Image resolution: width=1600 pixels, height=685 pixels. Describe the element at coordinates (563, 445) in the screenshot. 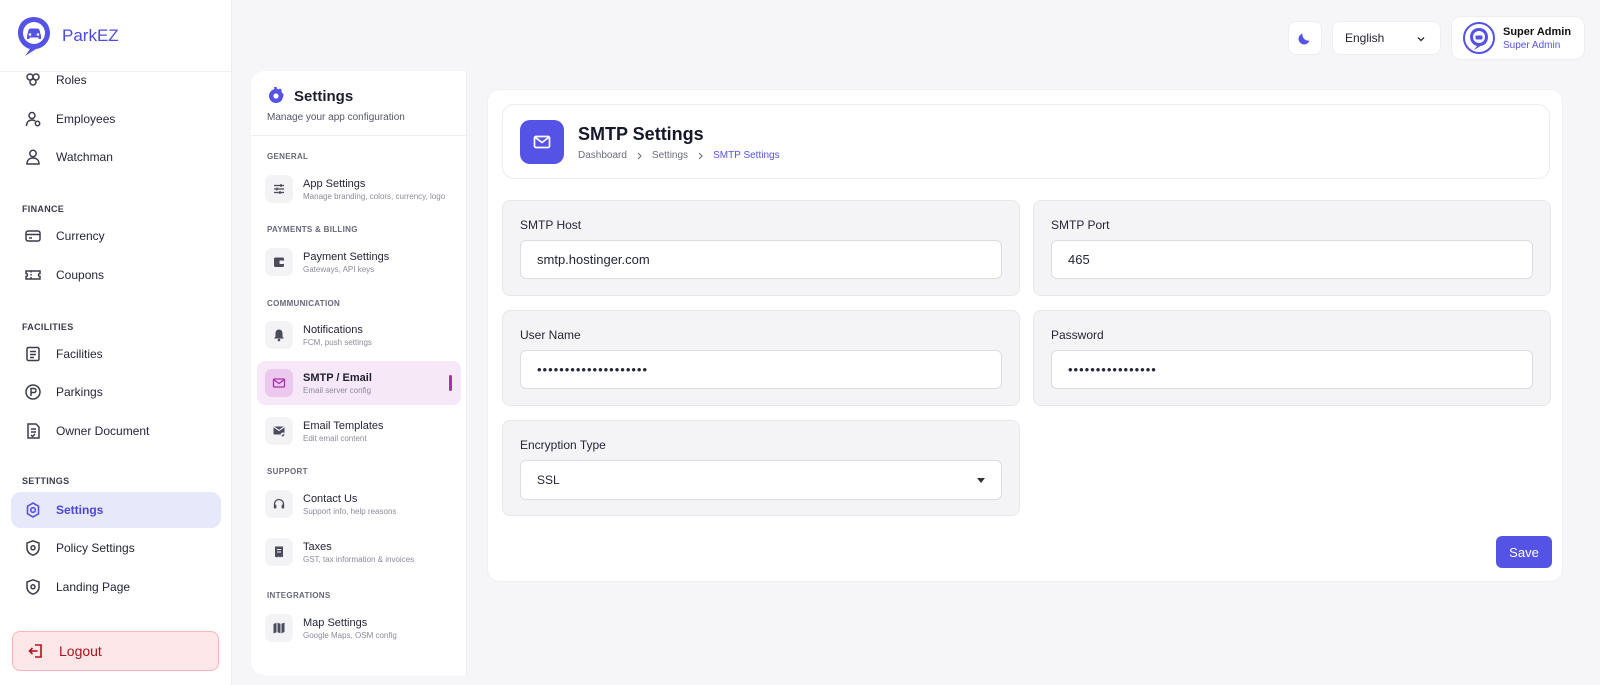

I see `encryption-type-label: Encryption Type` at that location.